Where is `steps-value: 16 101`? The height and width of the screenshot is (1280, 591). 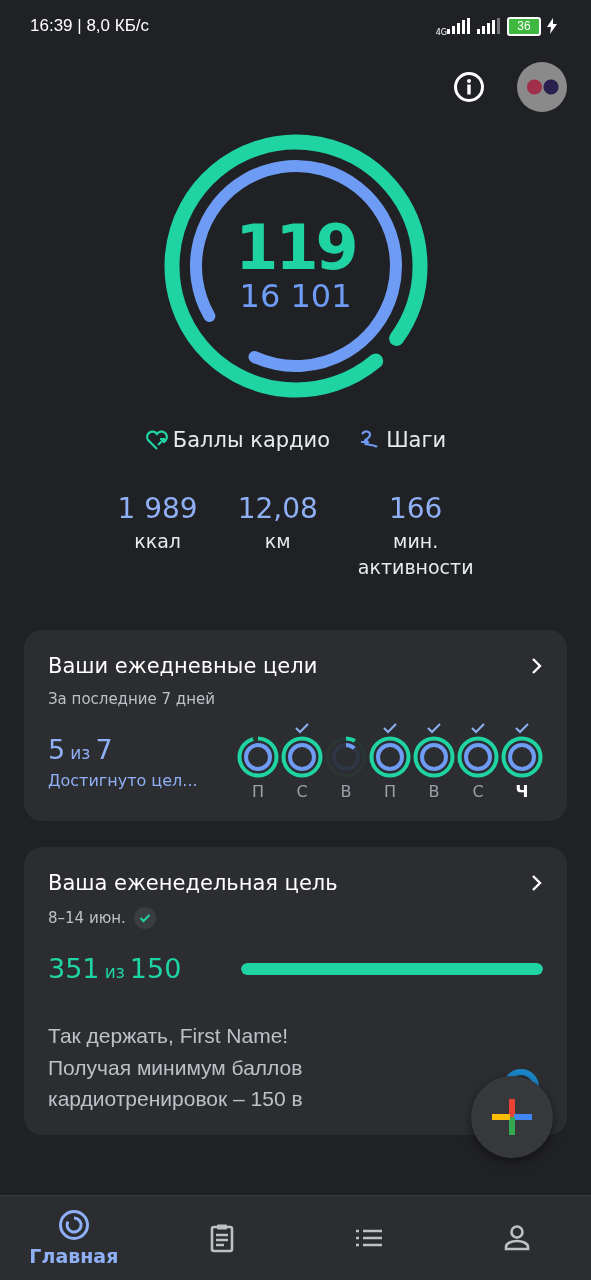 steps-value: 16 101 is located at coordinates (295, 297).